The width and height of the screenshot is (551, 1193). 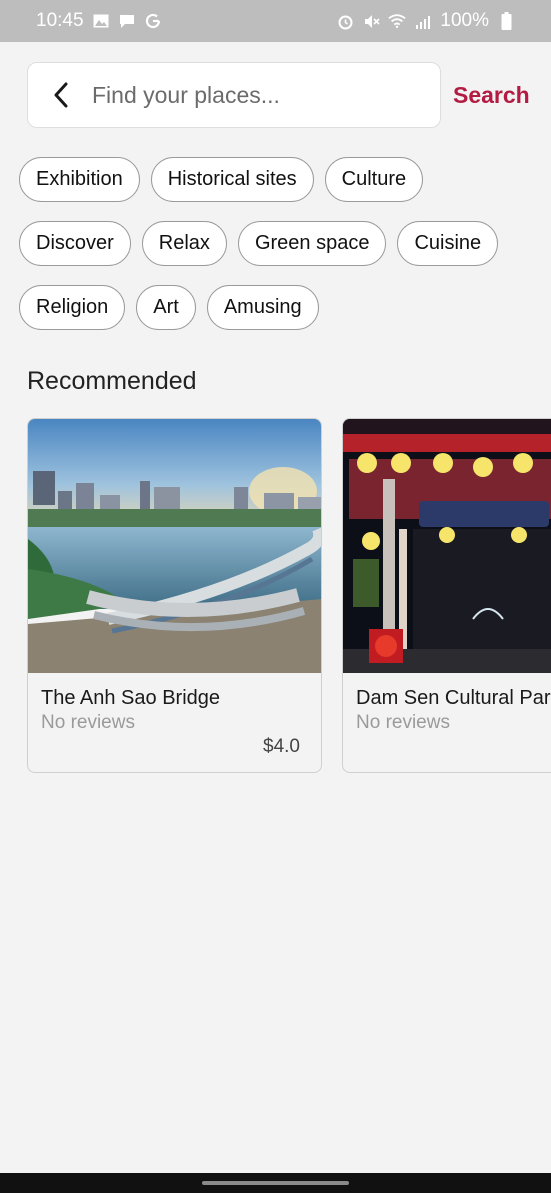 What do you see at coordinates (174, 546) in the screenshot?
I see `place-image-bridge` at bounding box center [174, 546].